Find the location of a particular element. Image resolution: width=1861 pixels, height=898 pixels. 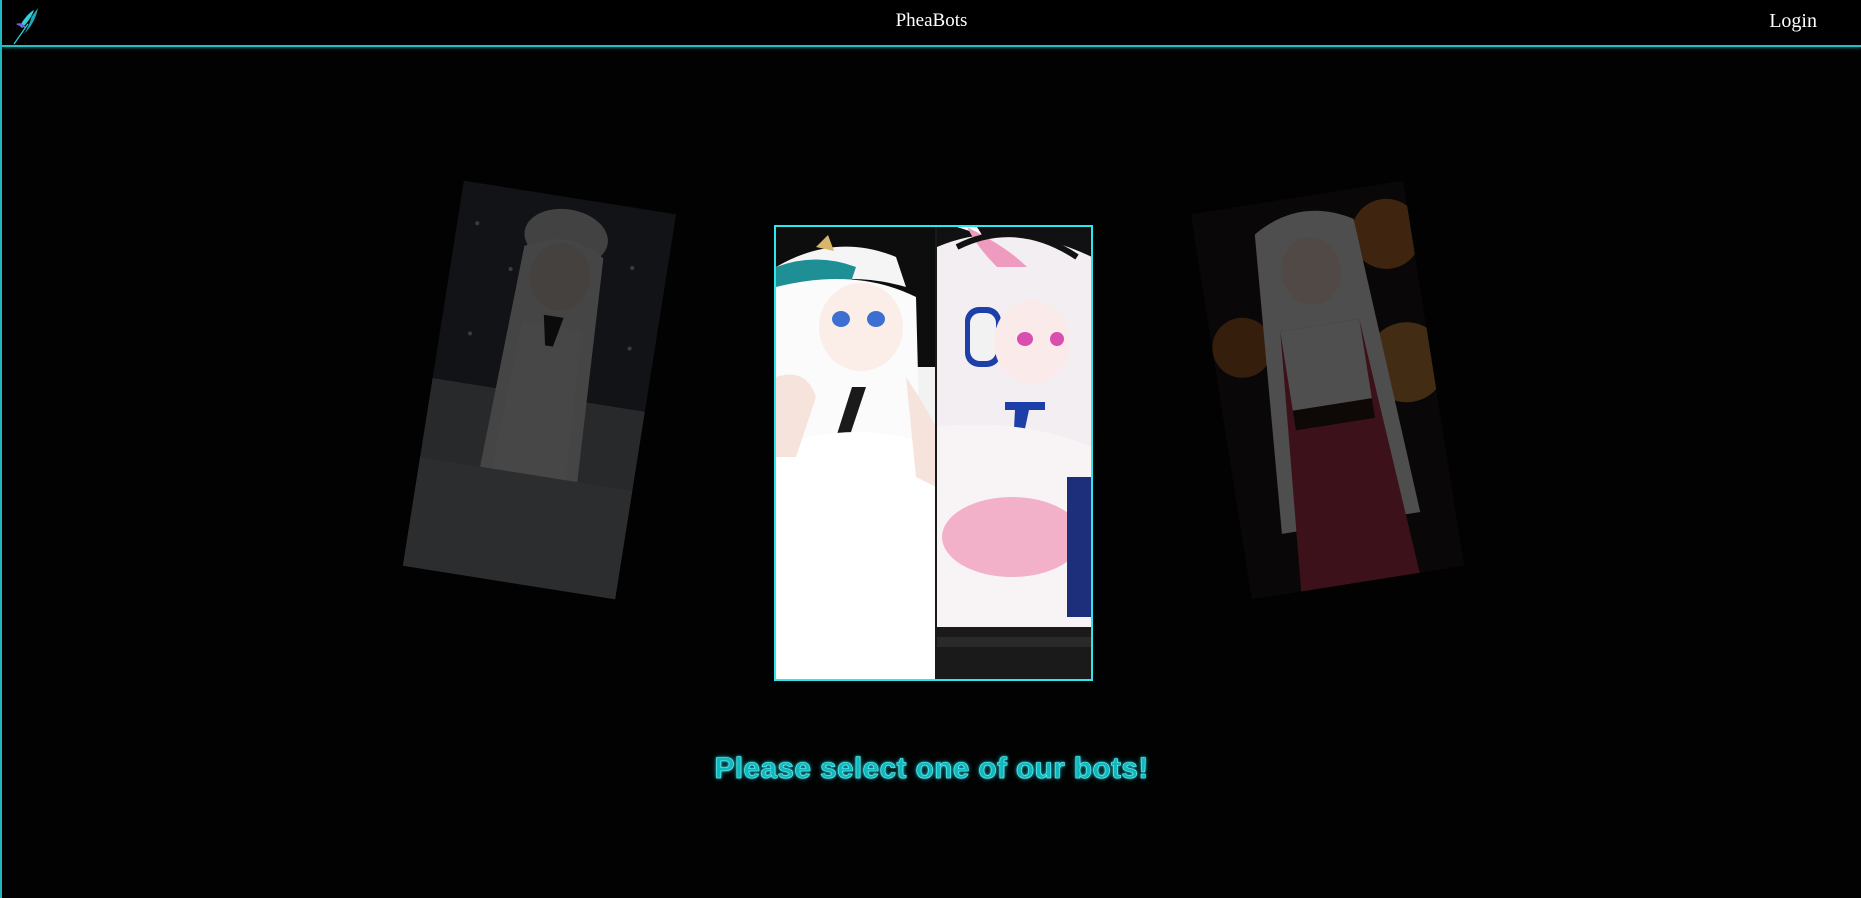

top-nav-bar: PheaBots Login is located at coordinates (931, 23).